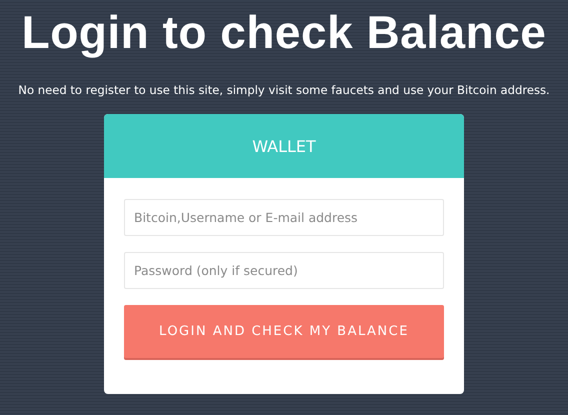 This screenshot has height=415, width=568. What do you see at coordinates (284, 90) in the screenshot?
I see `page-subtitle: No need to register to use this site, simply visit some faucets and use your Bitcoin address.` at bounding box center [284, 90].